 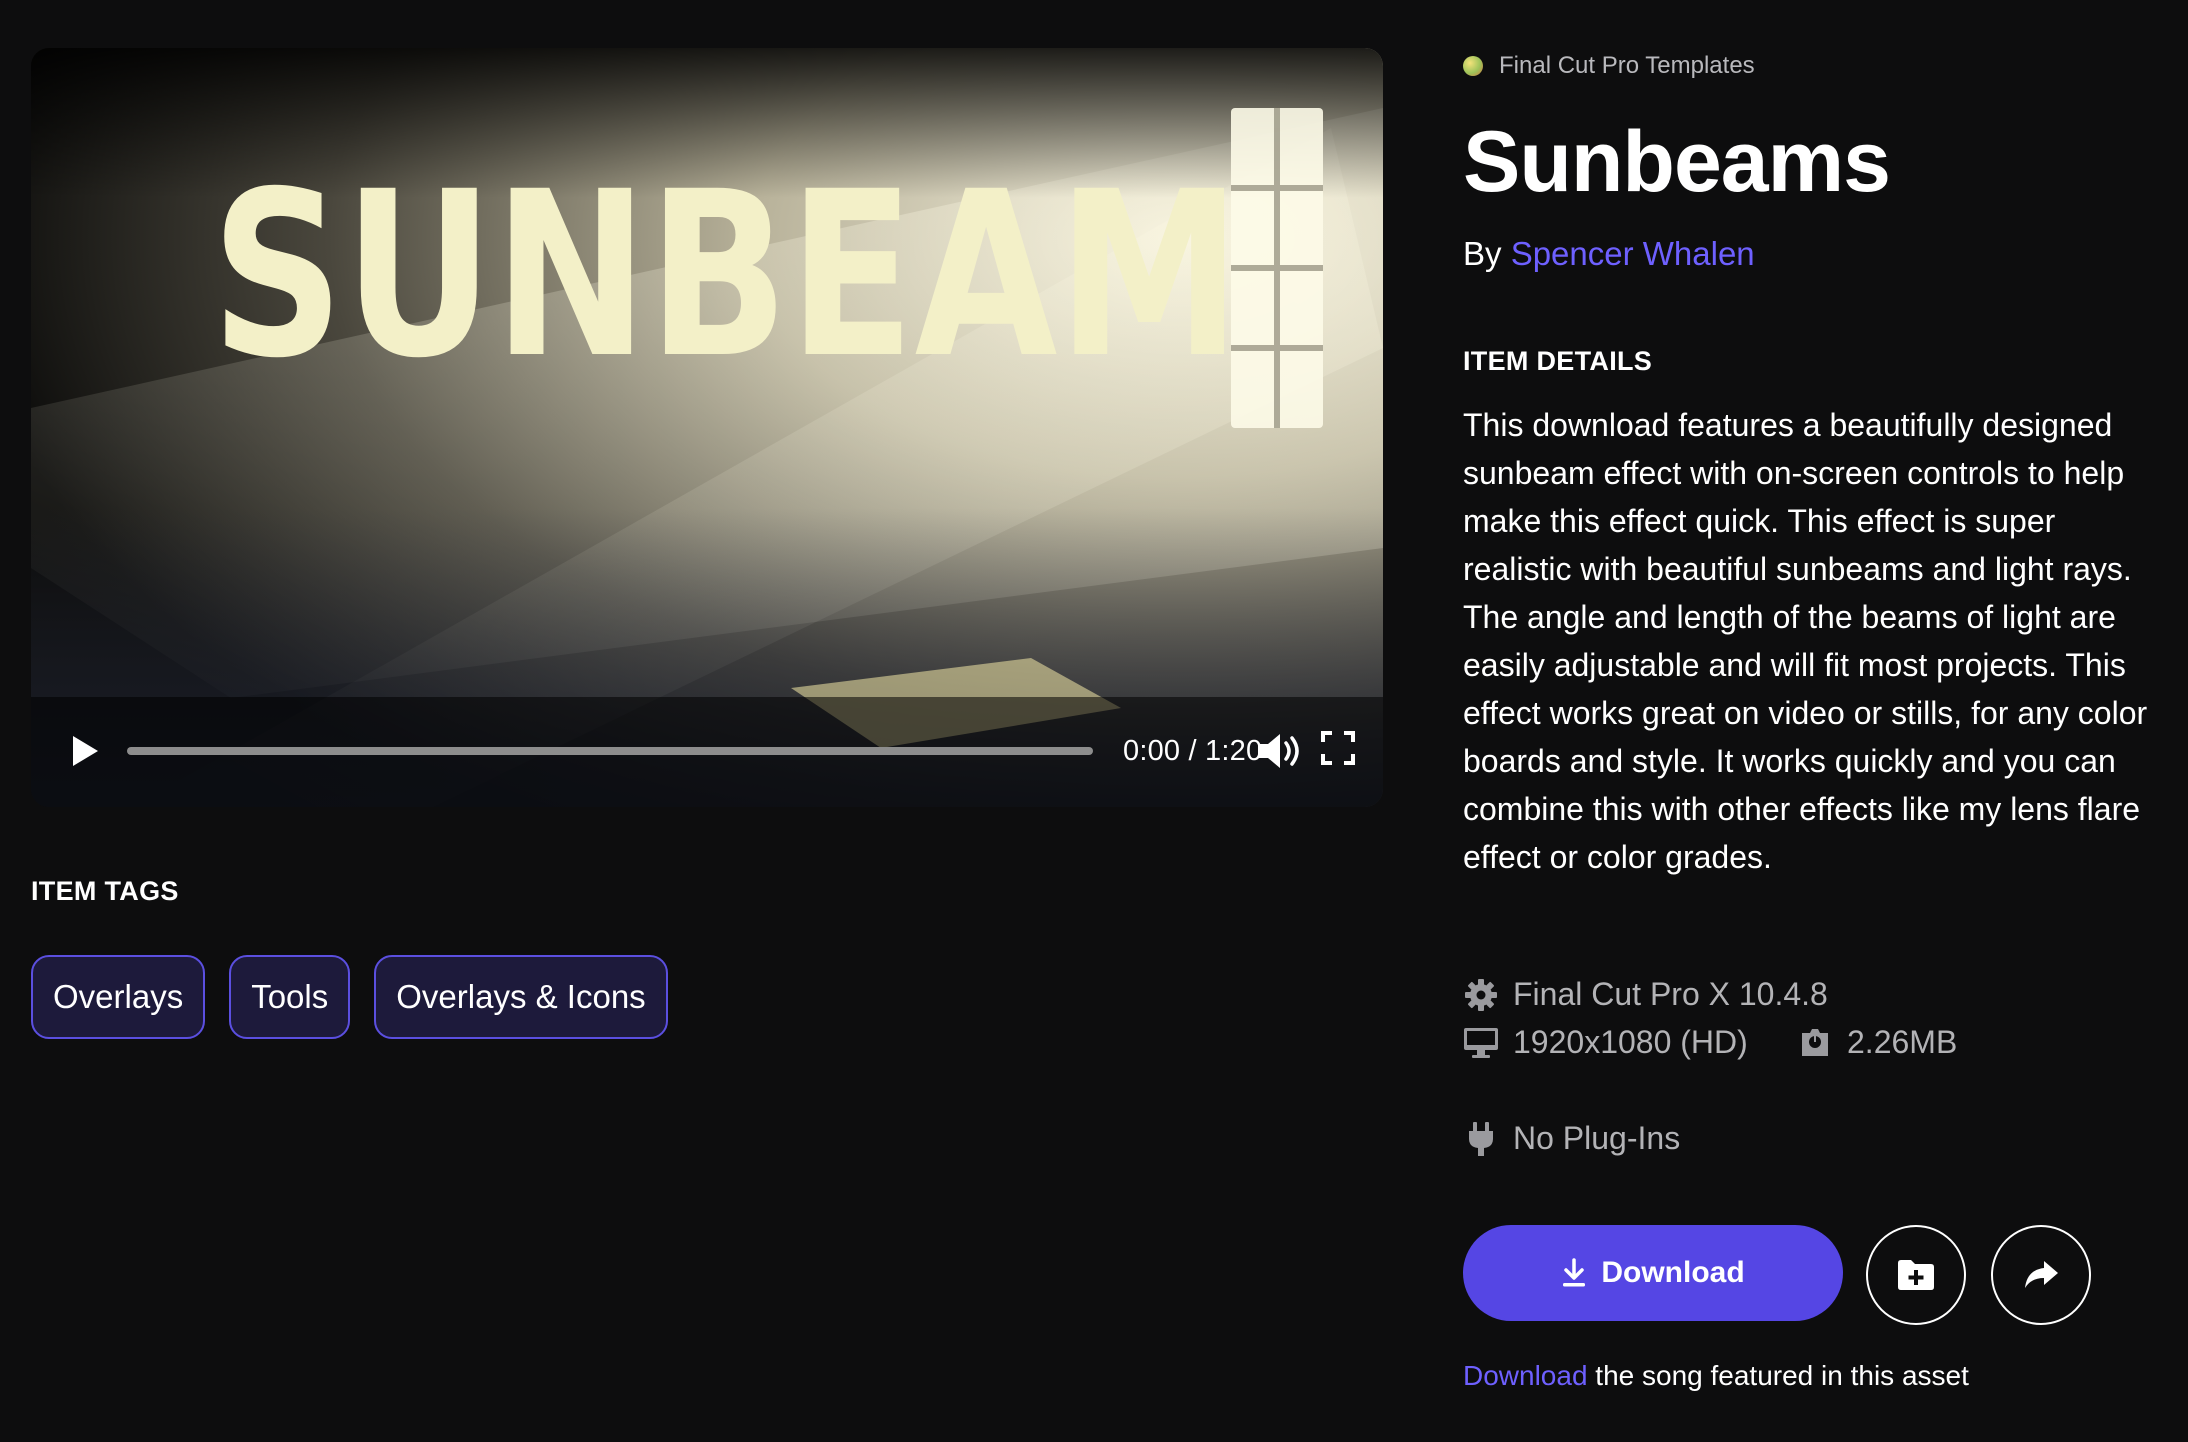 I want to click on song-download-text: the song featured in this asset, so click(x=1778, y=1375).